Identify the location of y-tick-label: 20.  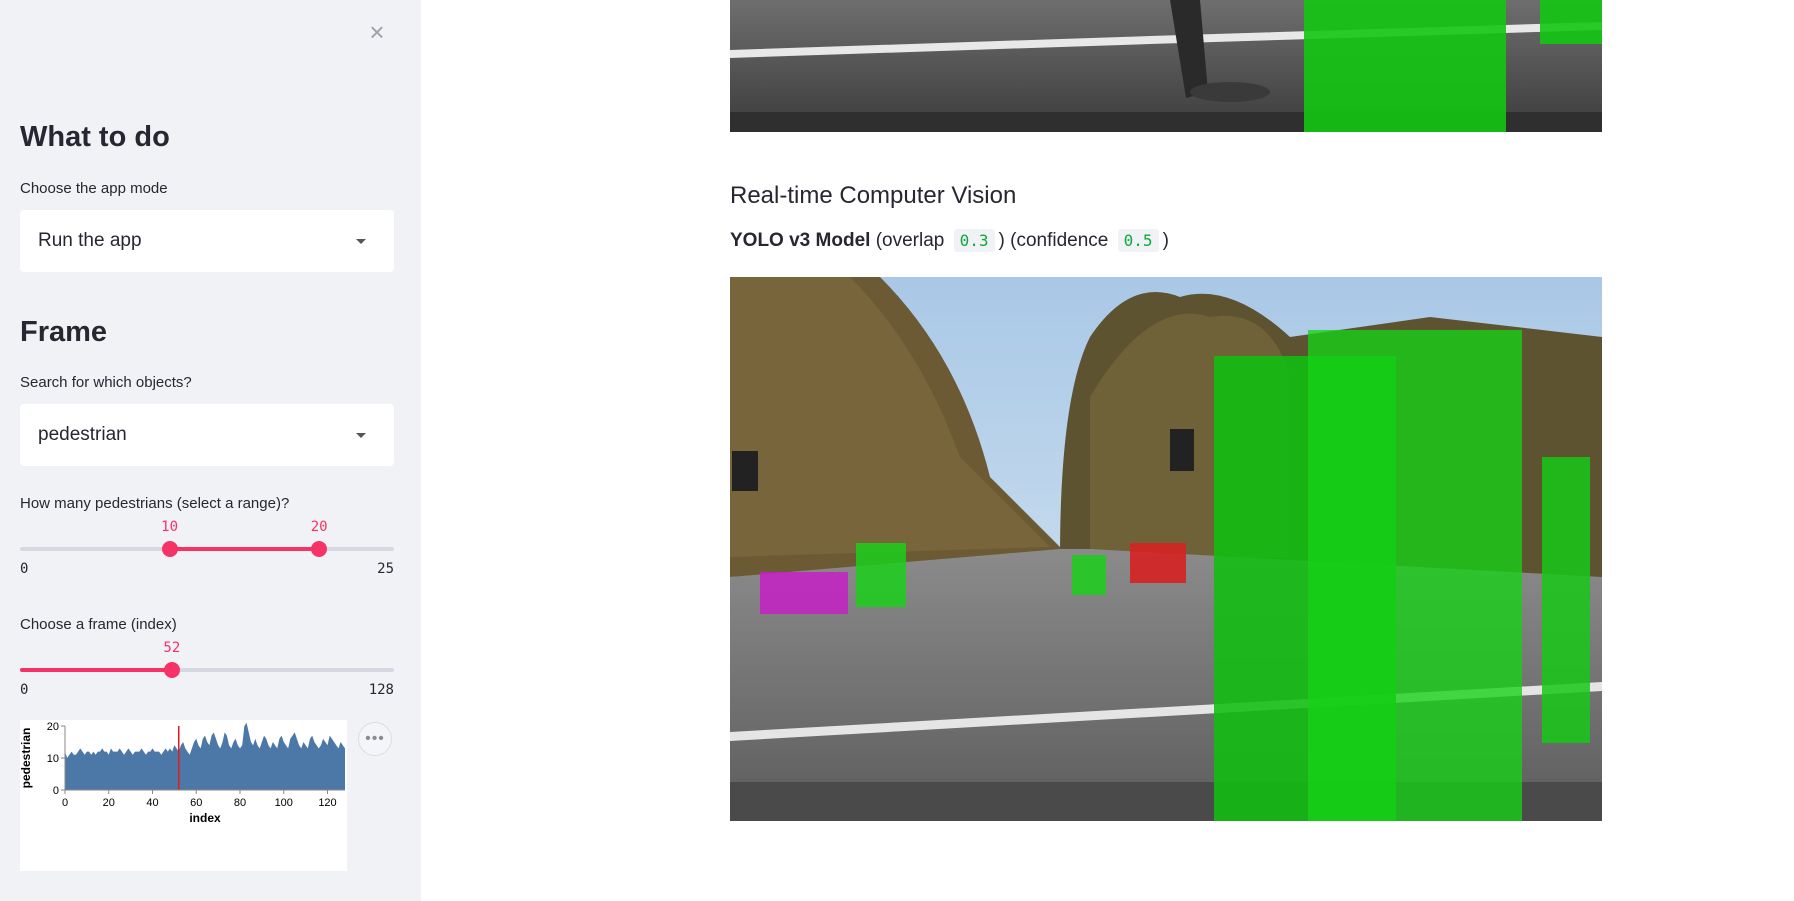
(53, 727).